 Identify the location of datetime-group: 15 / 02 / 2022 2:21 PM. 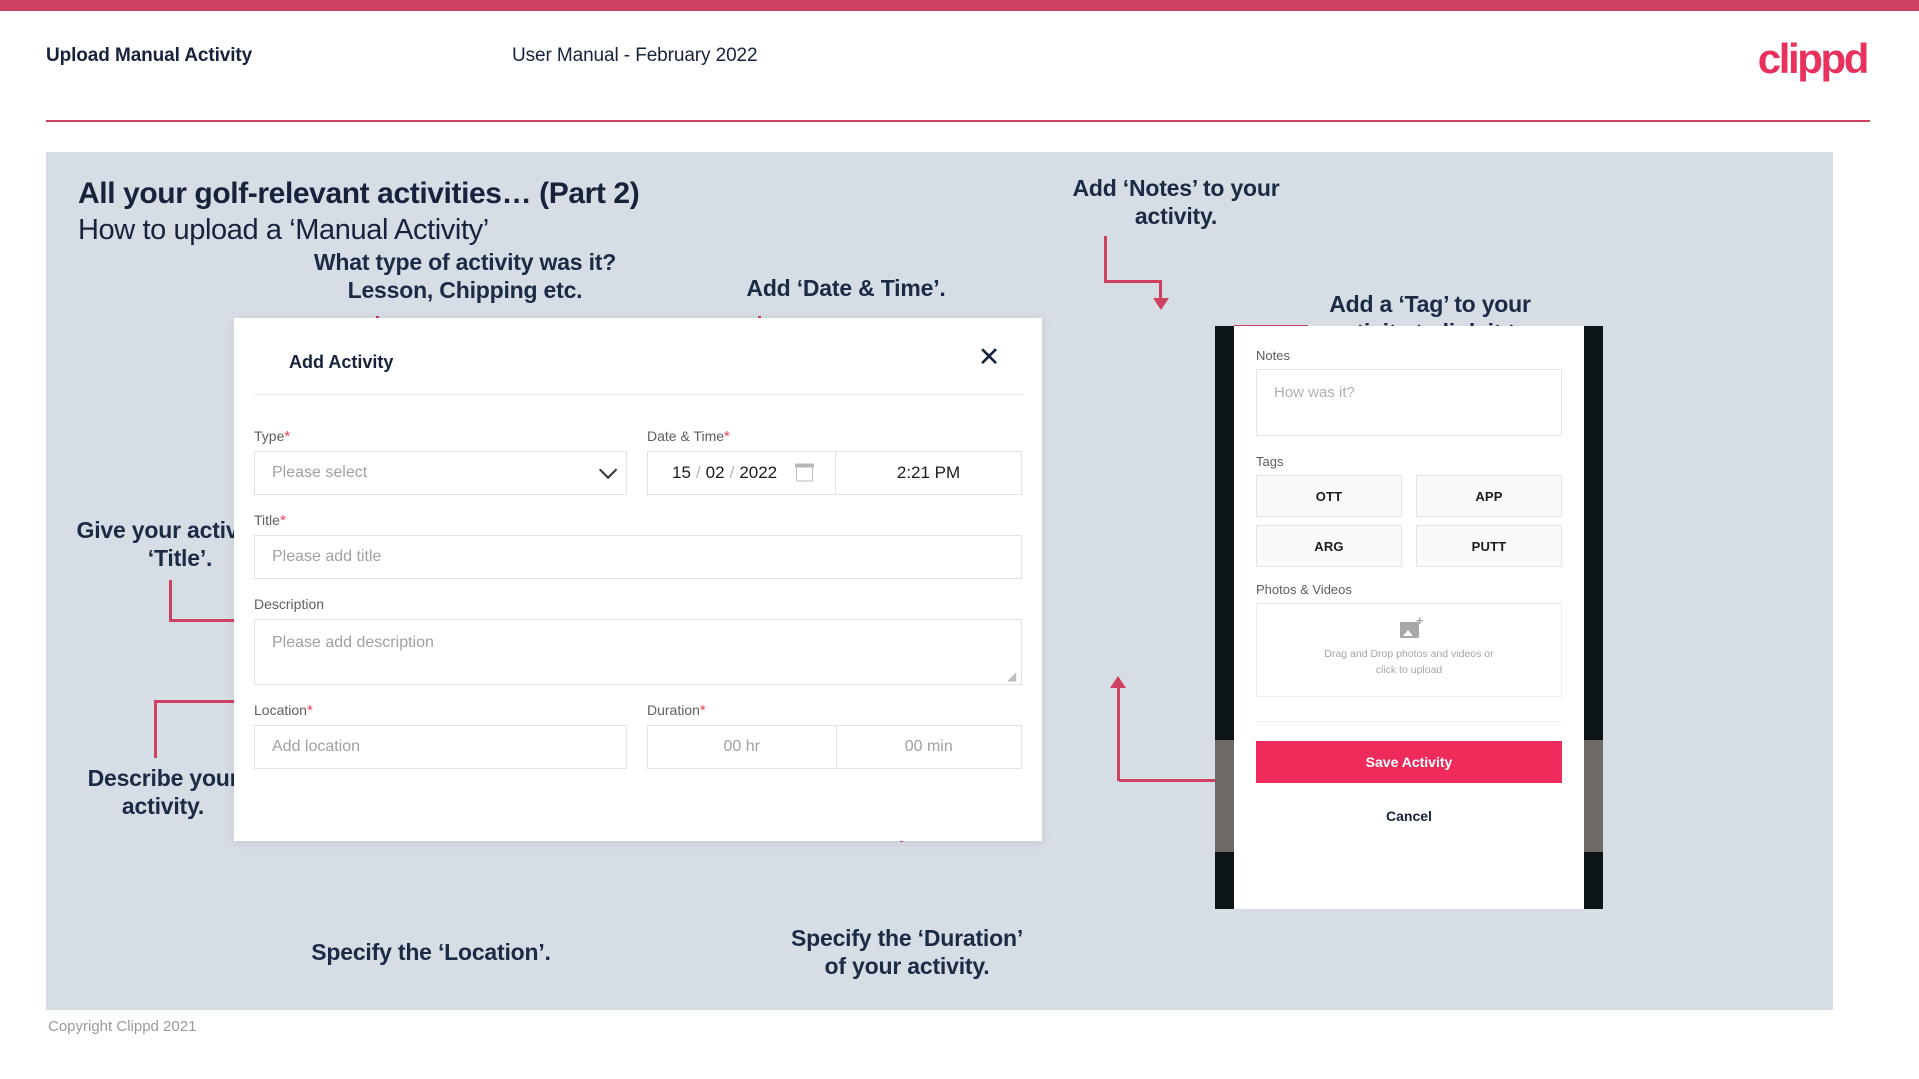
(834, 473).